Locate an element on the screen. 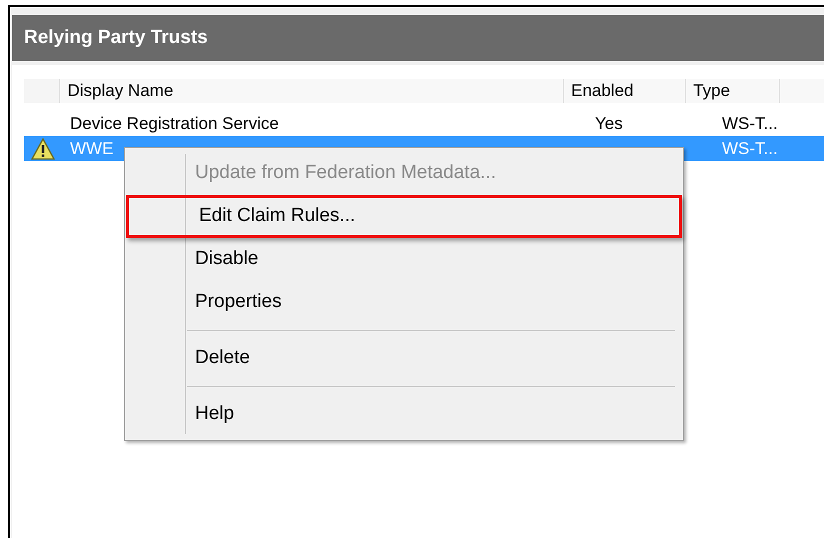 This screenshot has height=538, width=824. menu-item: Properties is located at coordinates (404, 302).